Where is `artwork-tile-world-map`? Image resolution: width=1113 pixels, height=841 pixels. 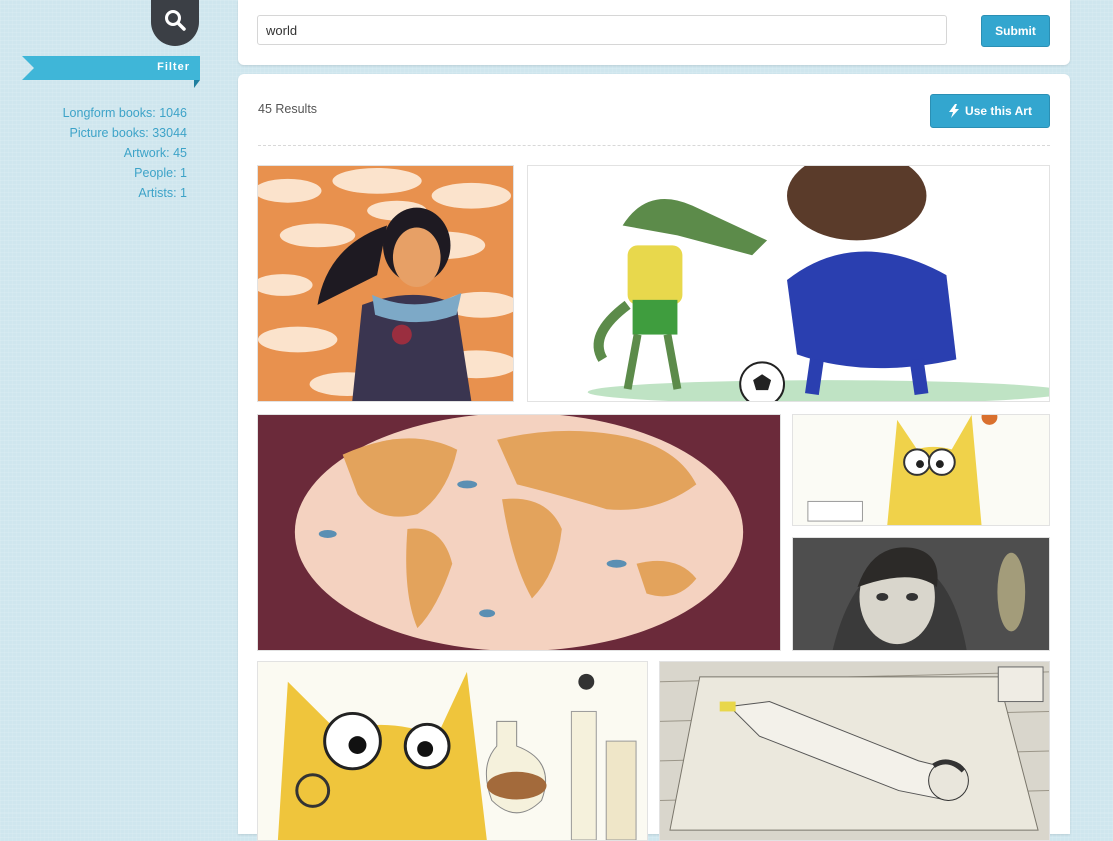 artwork-tile-world-map is located at coordinates (519, 532).